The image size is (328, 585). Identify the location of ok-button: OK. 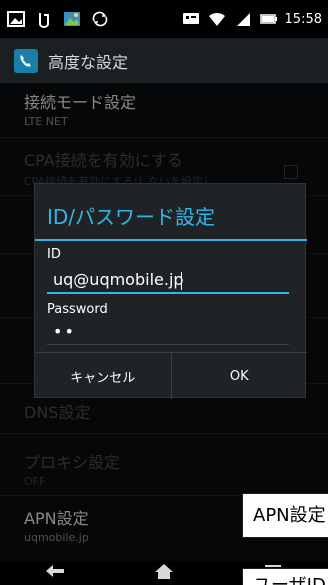
(239, 376).